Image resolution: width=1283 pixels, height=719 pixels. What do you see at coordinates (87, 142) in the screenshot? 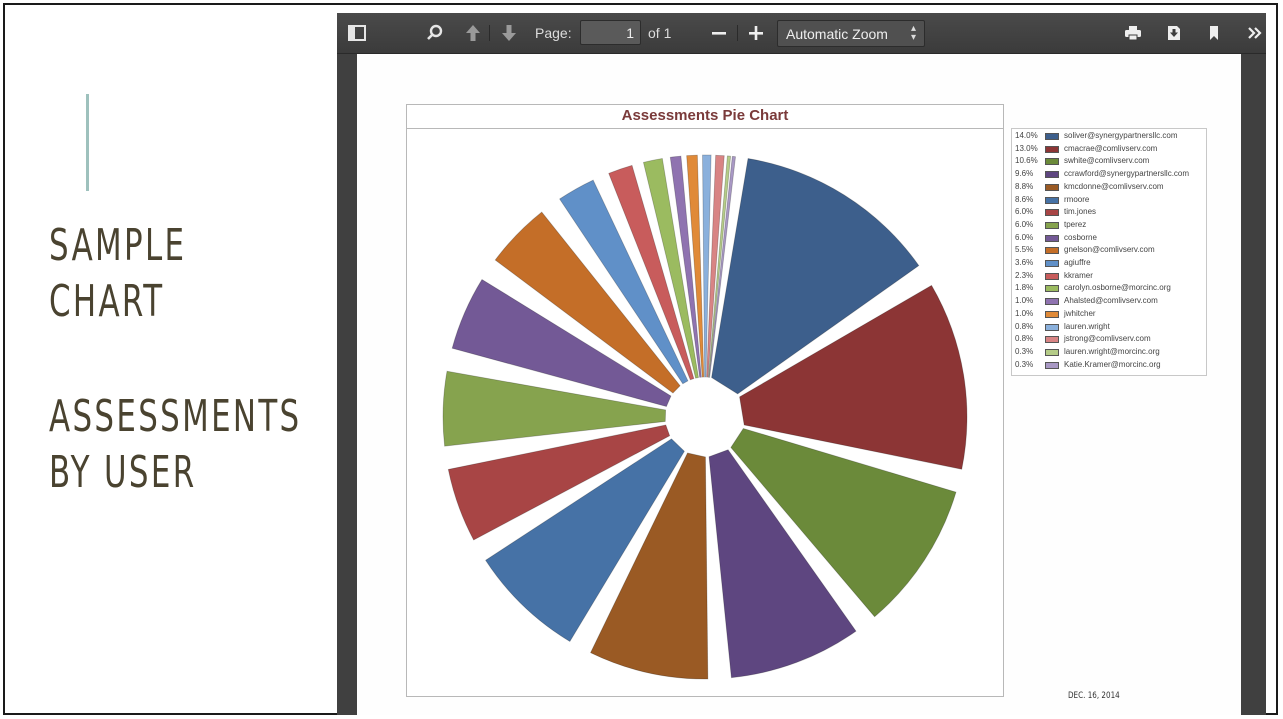
I see `accent-line` at bounding box center [87, 142].